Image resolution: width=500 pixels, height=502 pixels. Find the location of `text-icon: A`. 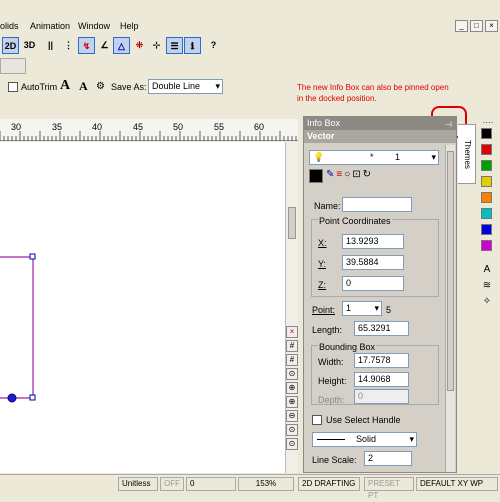

text-icon: A is located at coordinates (83, 86).